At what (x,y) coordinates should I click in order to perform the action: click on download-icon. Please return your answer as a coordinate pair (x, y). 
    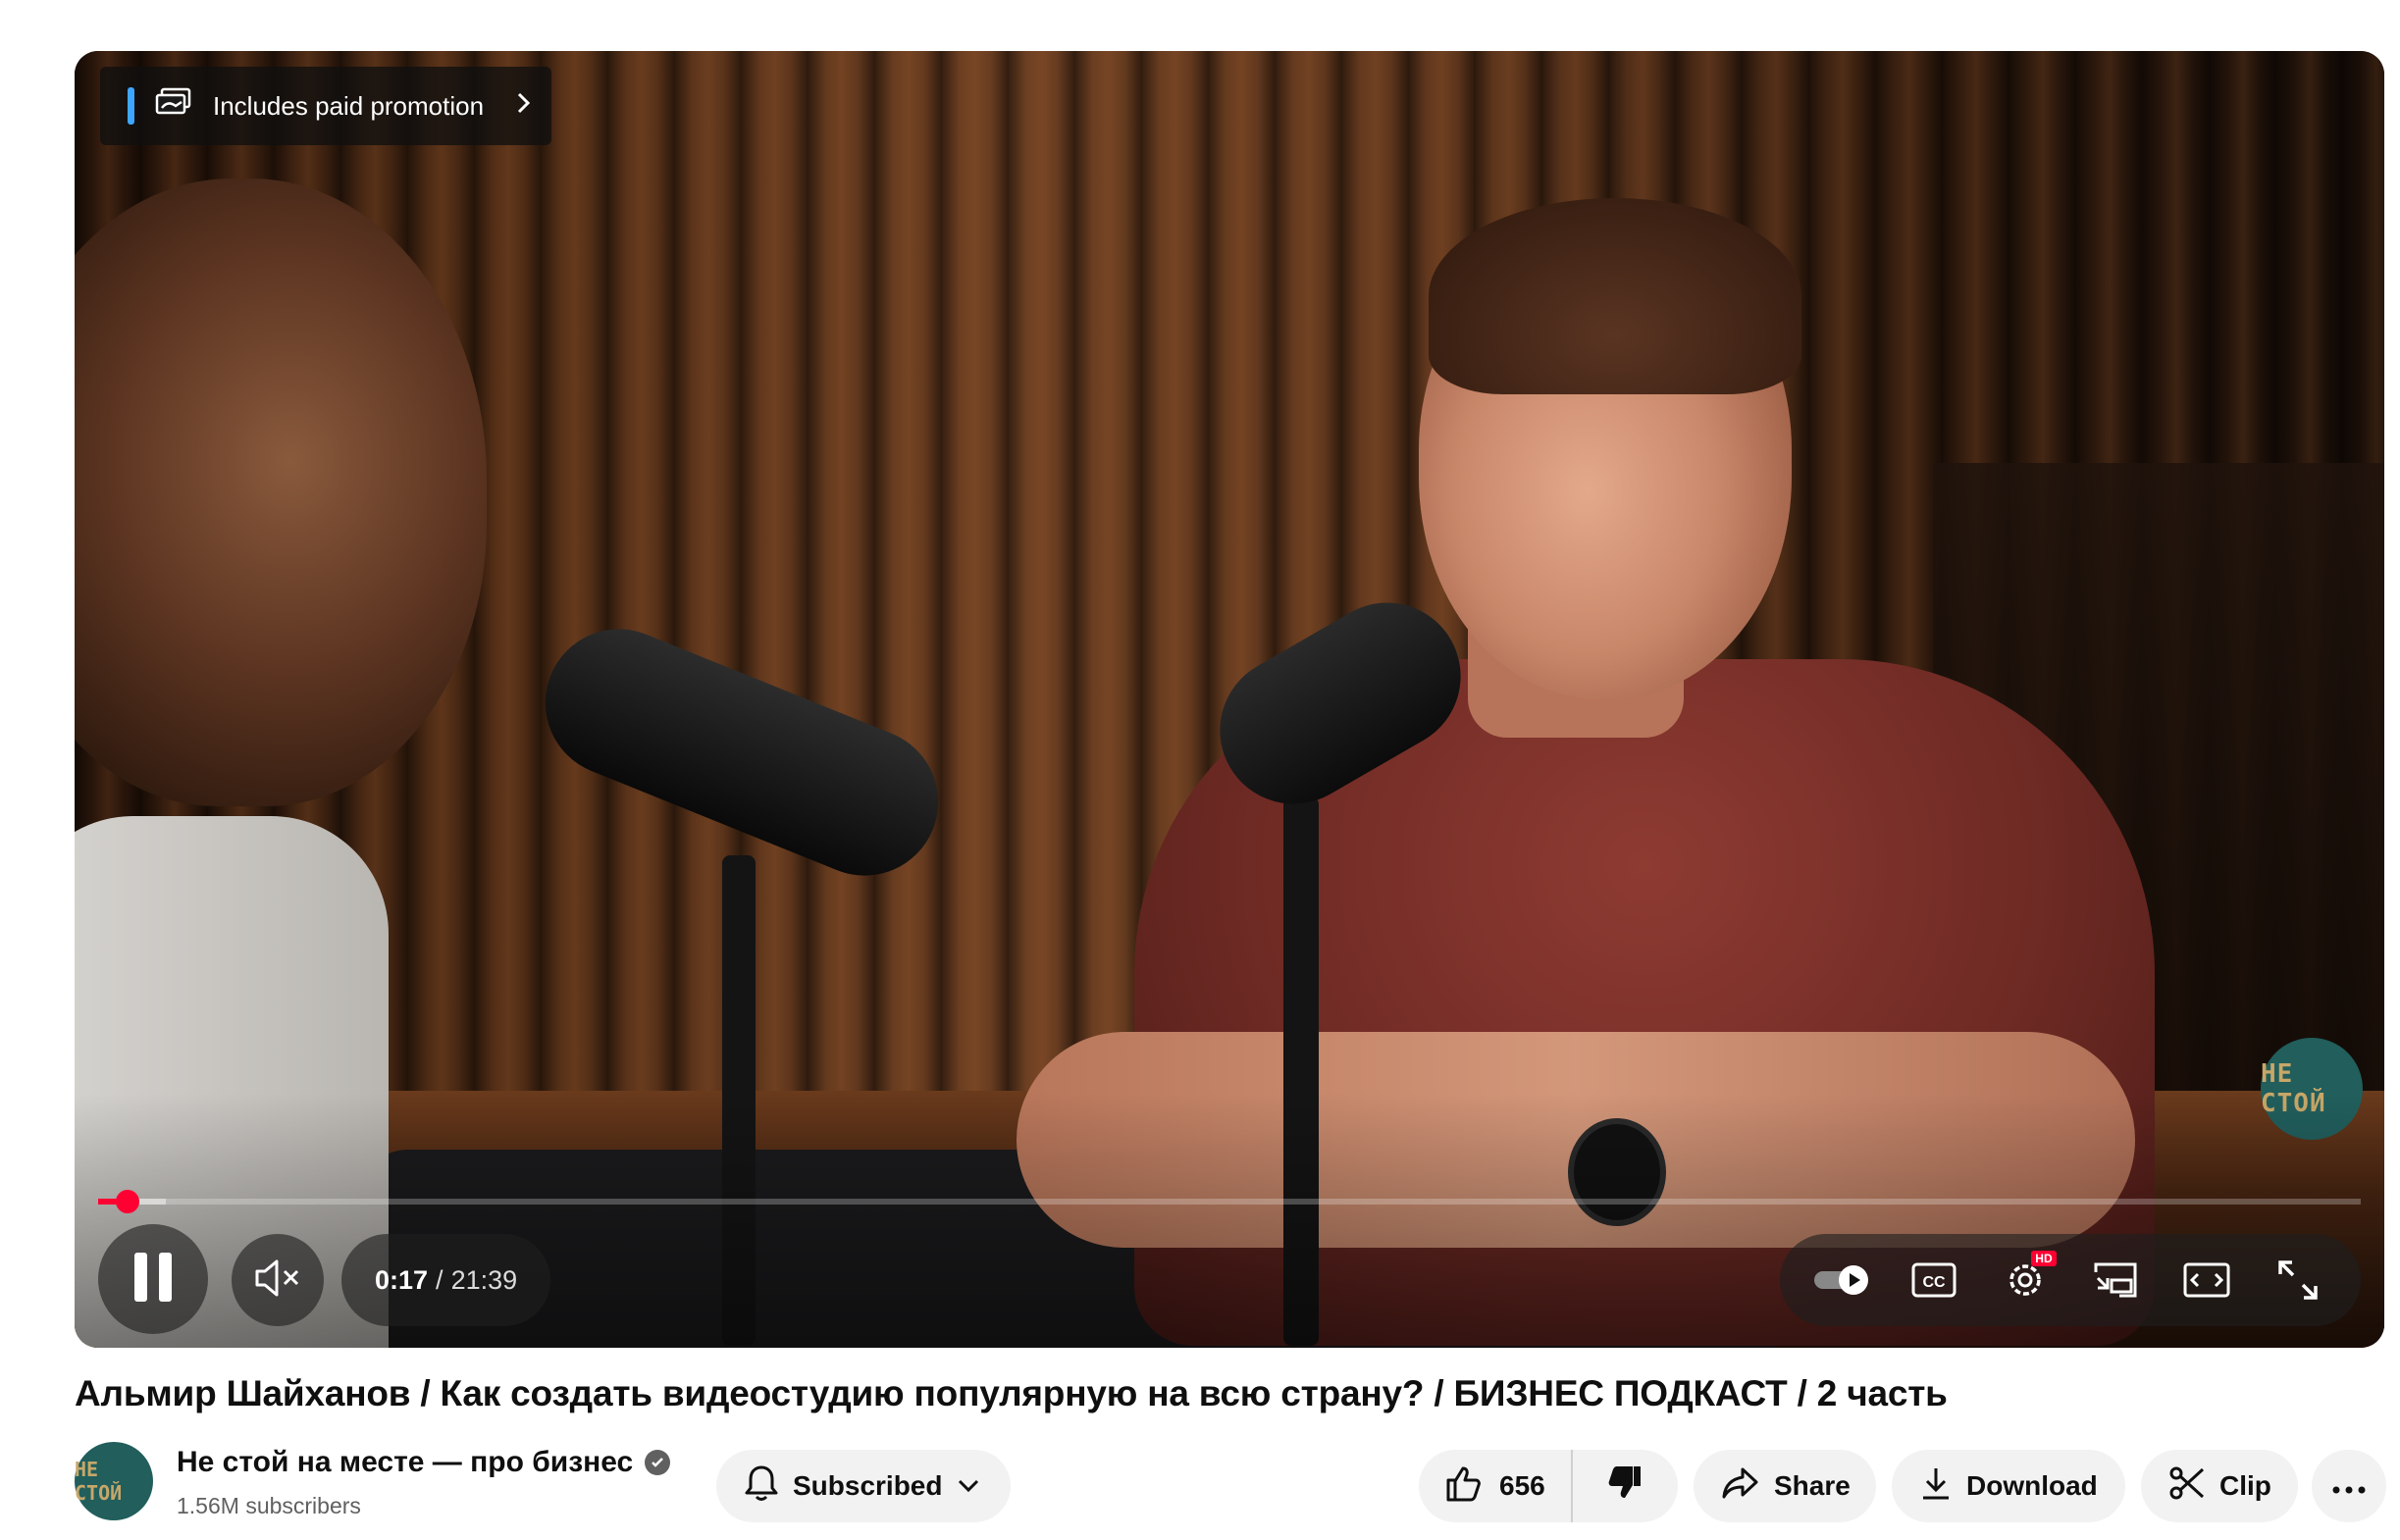
    Looking at the image, I should click on (1936, 1486).